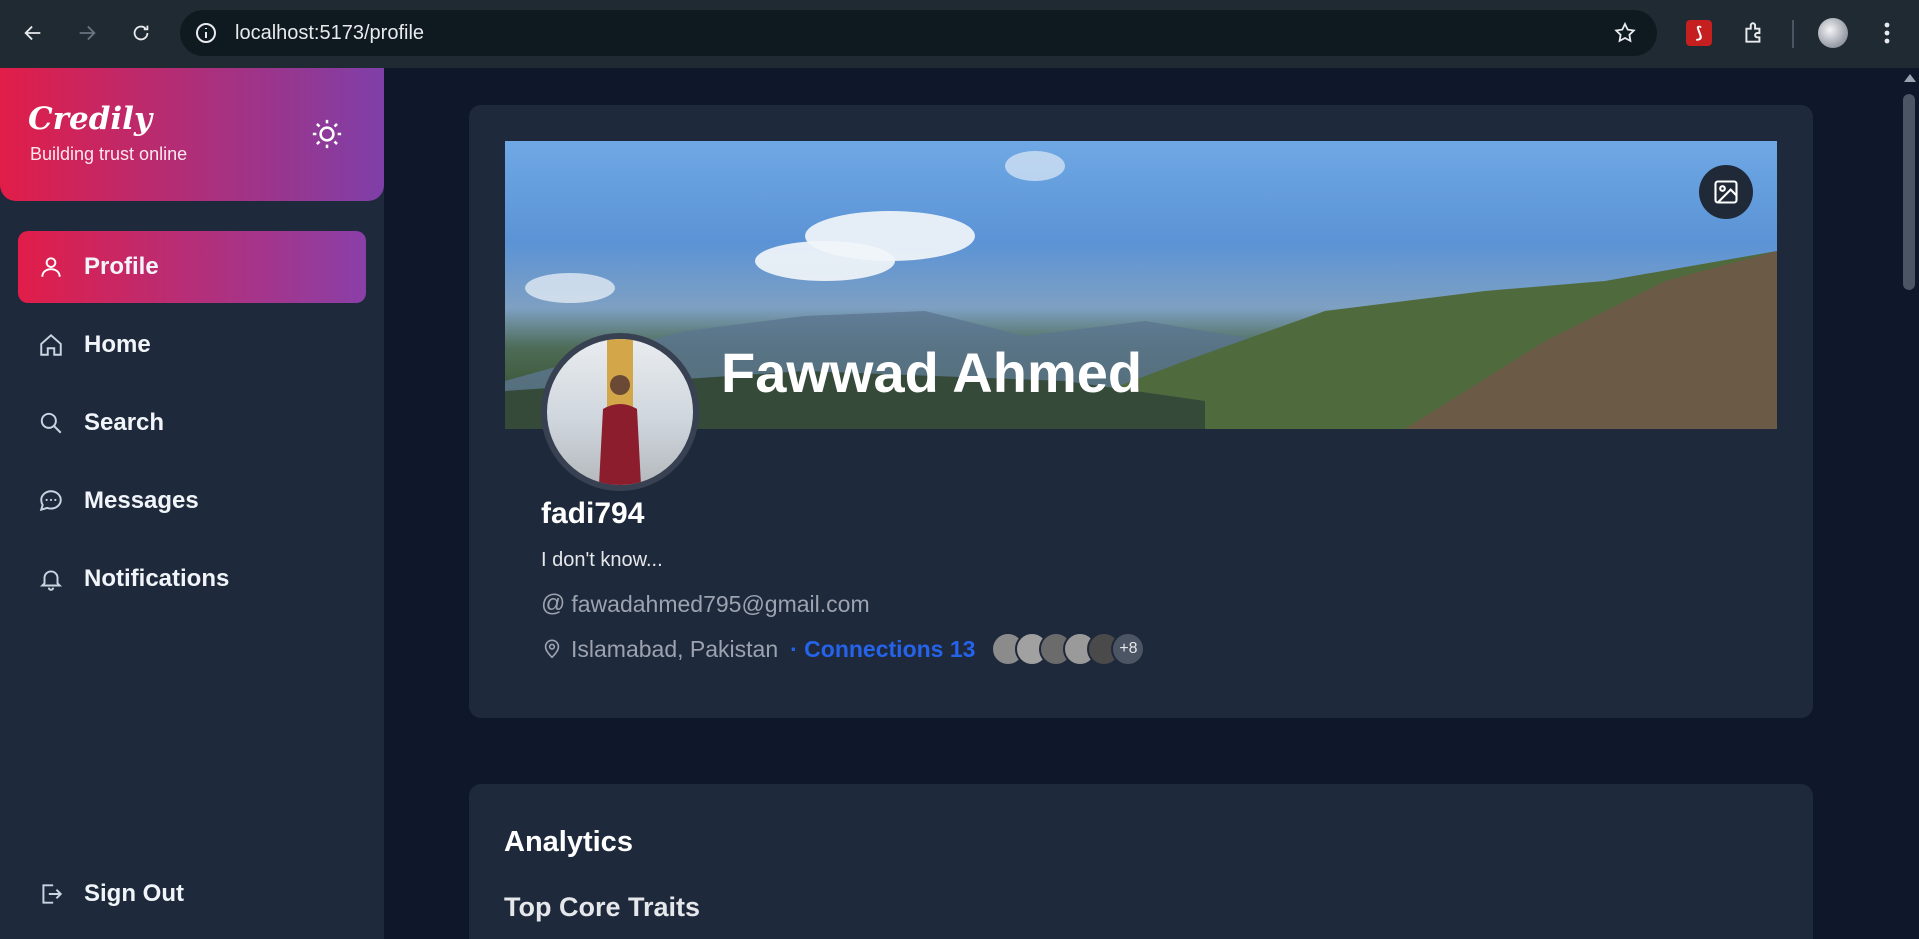  What do you see at coordinates (932, 372) in the screenshot?
I see `profile-full-name: Fawwad Ahmed` at bounding box center [932, 372].